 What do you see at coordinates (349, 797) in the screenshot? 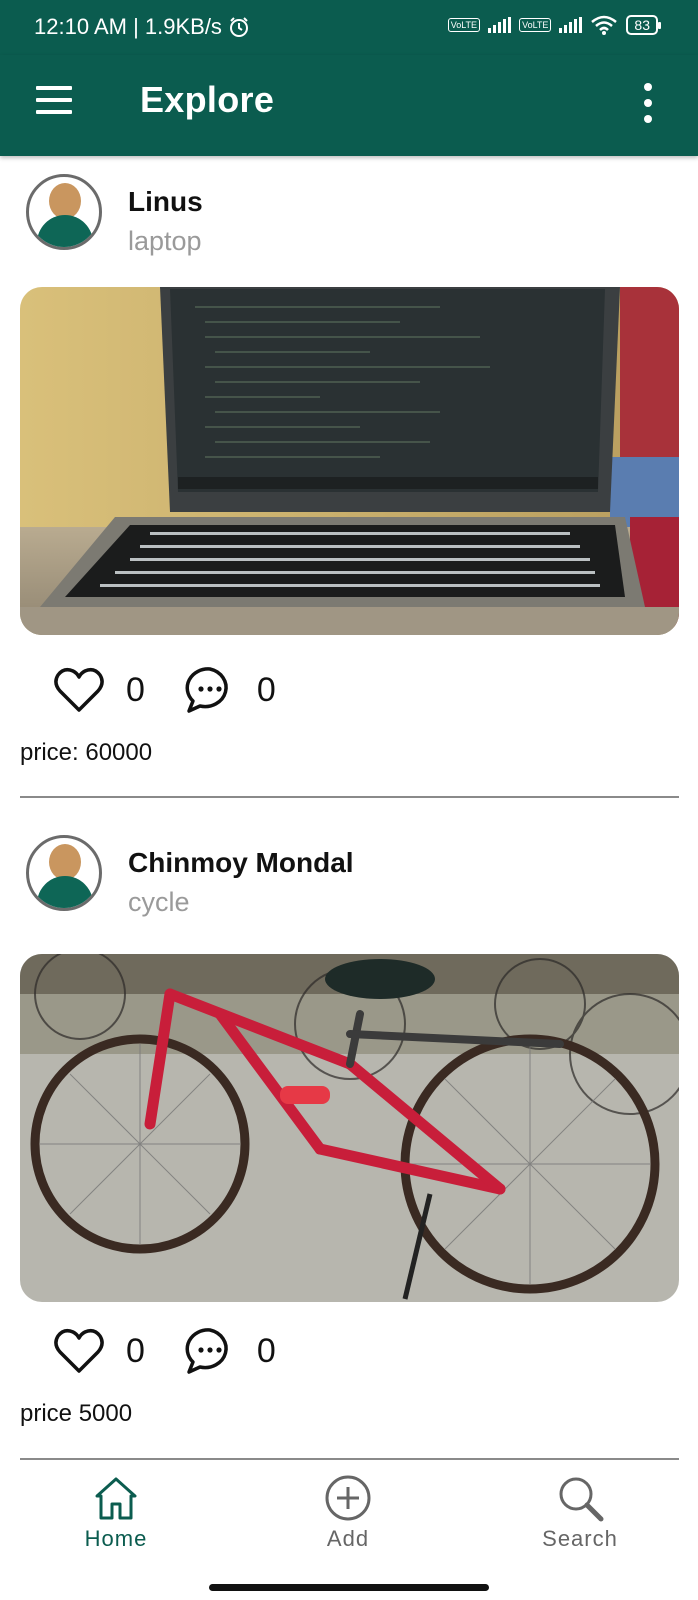
I see `post-divider` at bounding box center [349, 797].